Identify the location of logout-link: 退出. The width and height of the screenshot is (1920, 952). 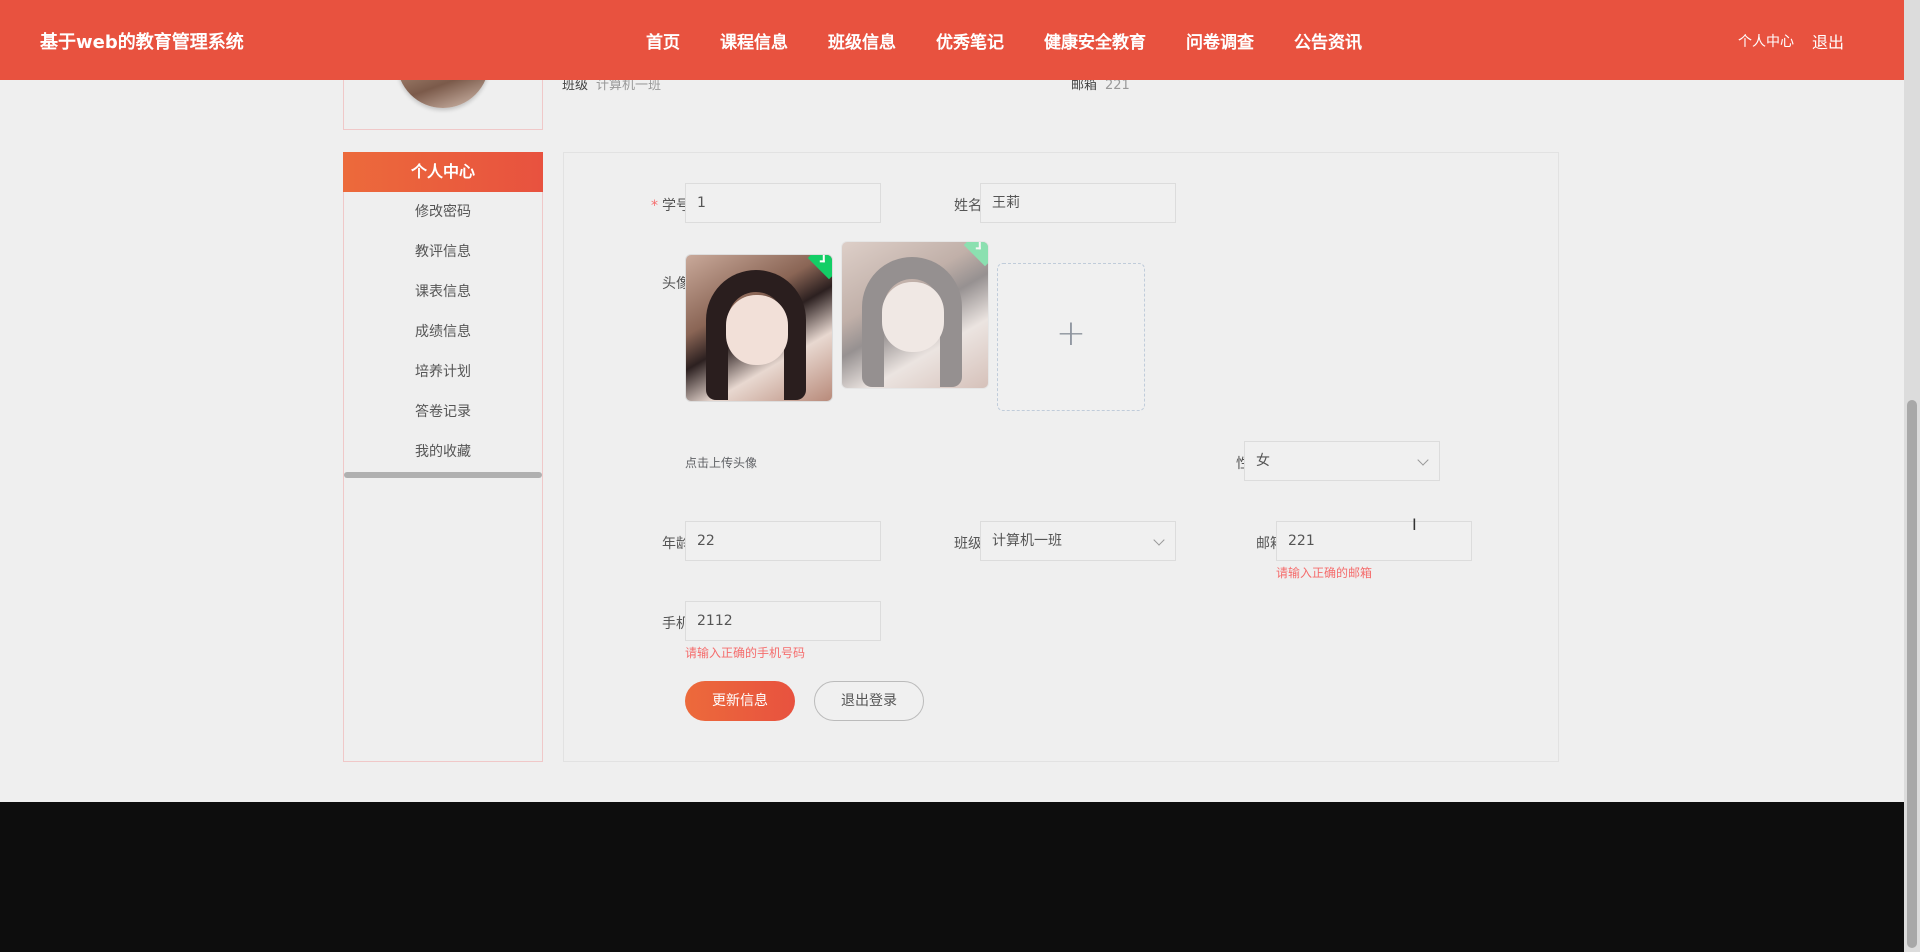
(1828, 41).